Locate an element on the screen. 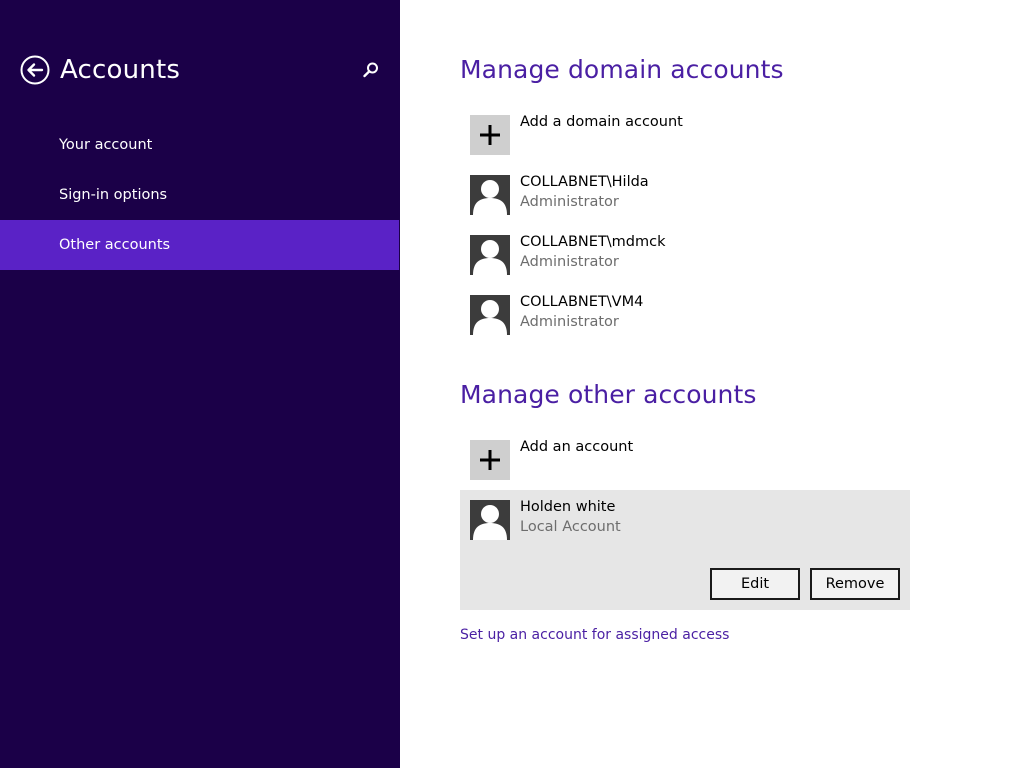  remove-button: Remove is located at coordinates (855, 584).